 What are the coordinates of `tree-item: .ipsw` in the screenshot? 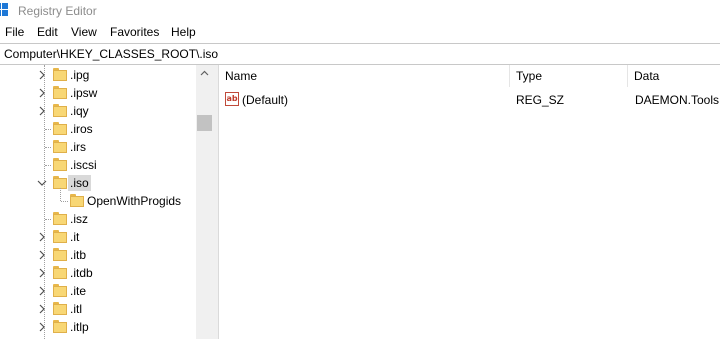 It's located at (98, 93).